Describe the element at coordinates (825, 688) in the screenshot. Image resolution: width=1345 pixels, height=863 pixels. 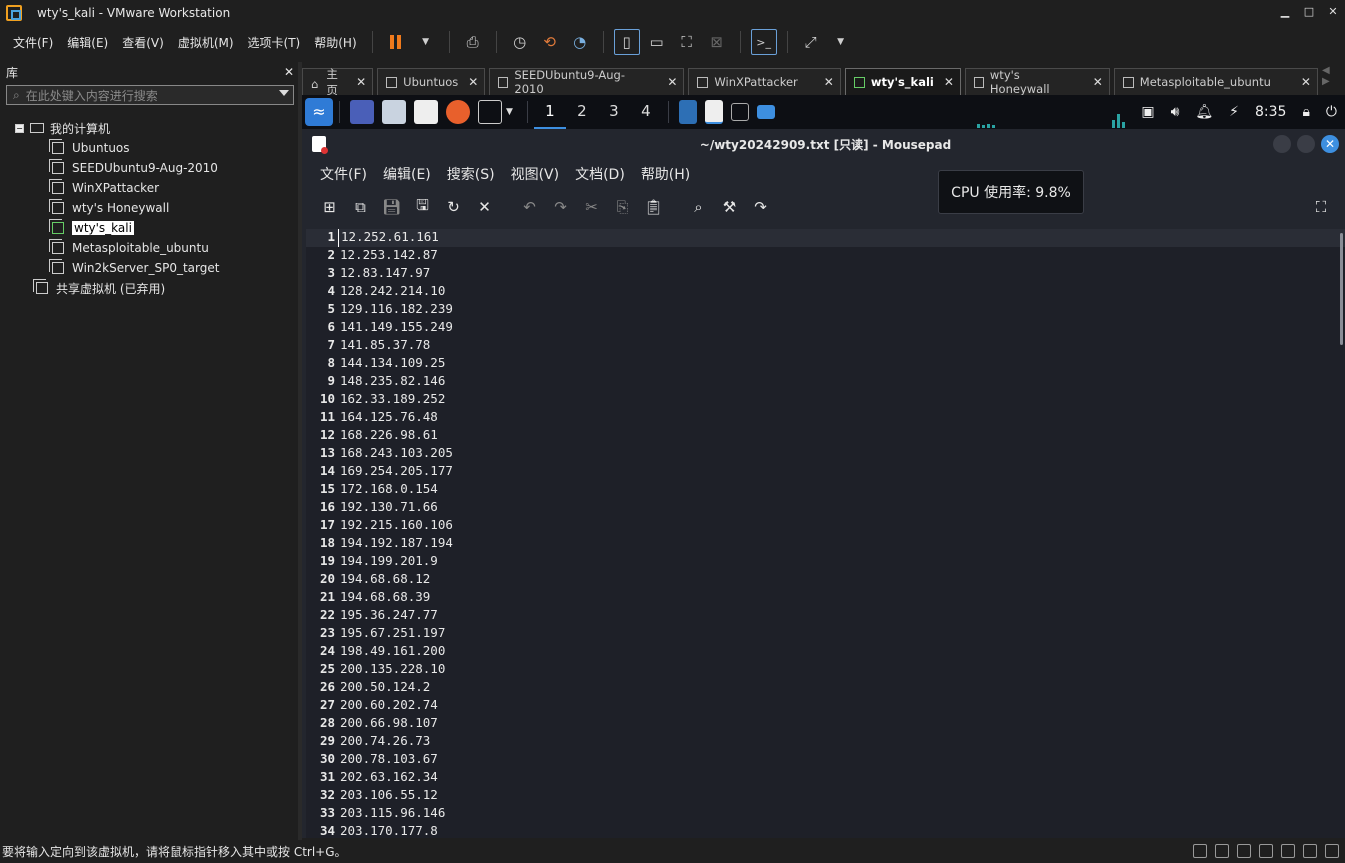
I see `editor-line: 26 200.50.124.2` at that location.